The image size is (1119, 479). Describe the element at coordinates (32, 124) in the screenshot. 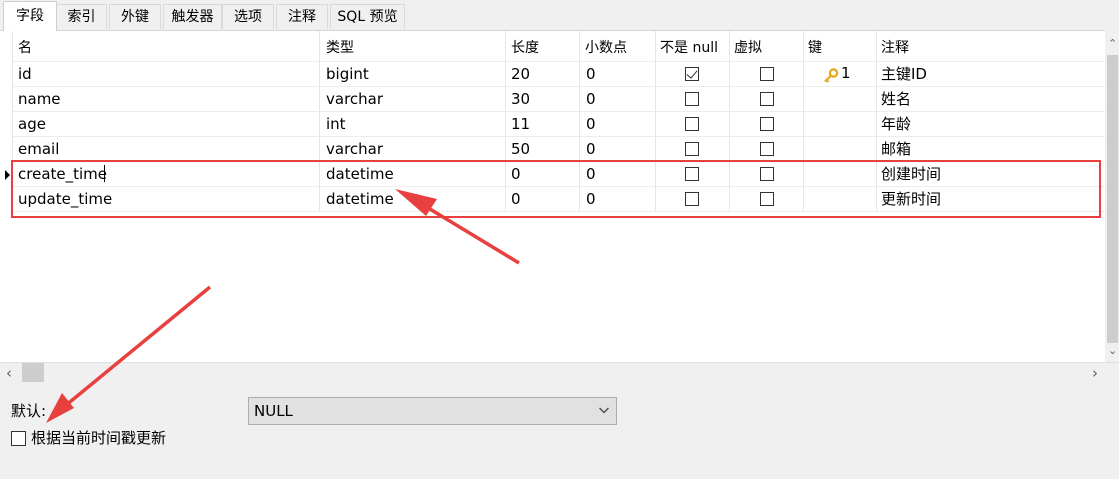

I see `field-name-cell: age` at that location.